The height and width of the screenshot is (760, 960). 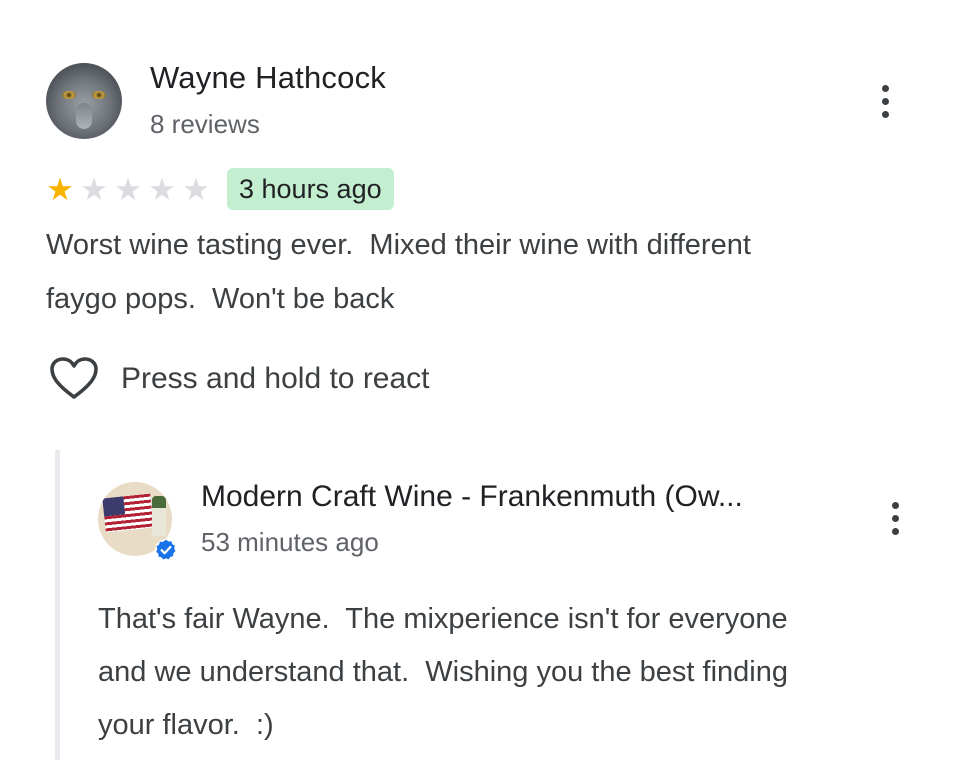 I want to click on star-rating: ★ ★ ★ ★ ★, so click(x=128, y=190).